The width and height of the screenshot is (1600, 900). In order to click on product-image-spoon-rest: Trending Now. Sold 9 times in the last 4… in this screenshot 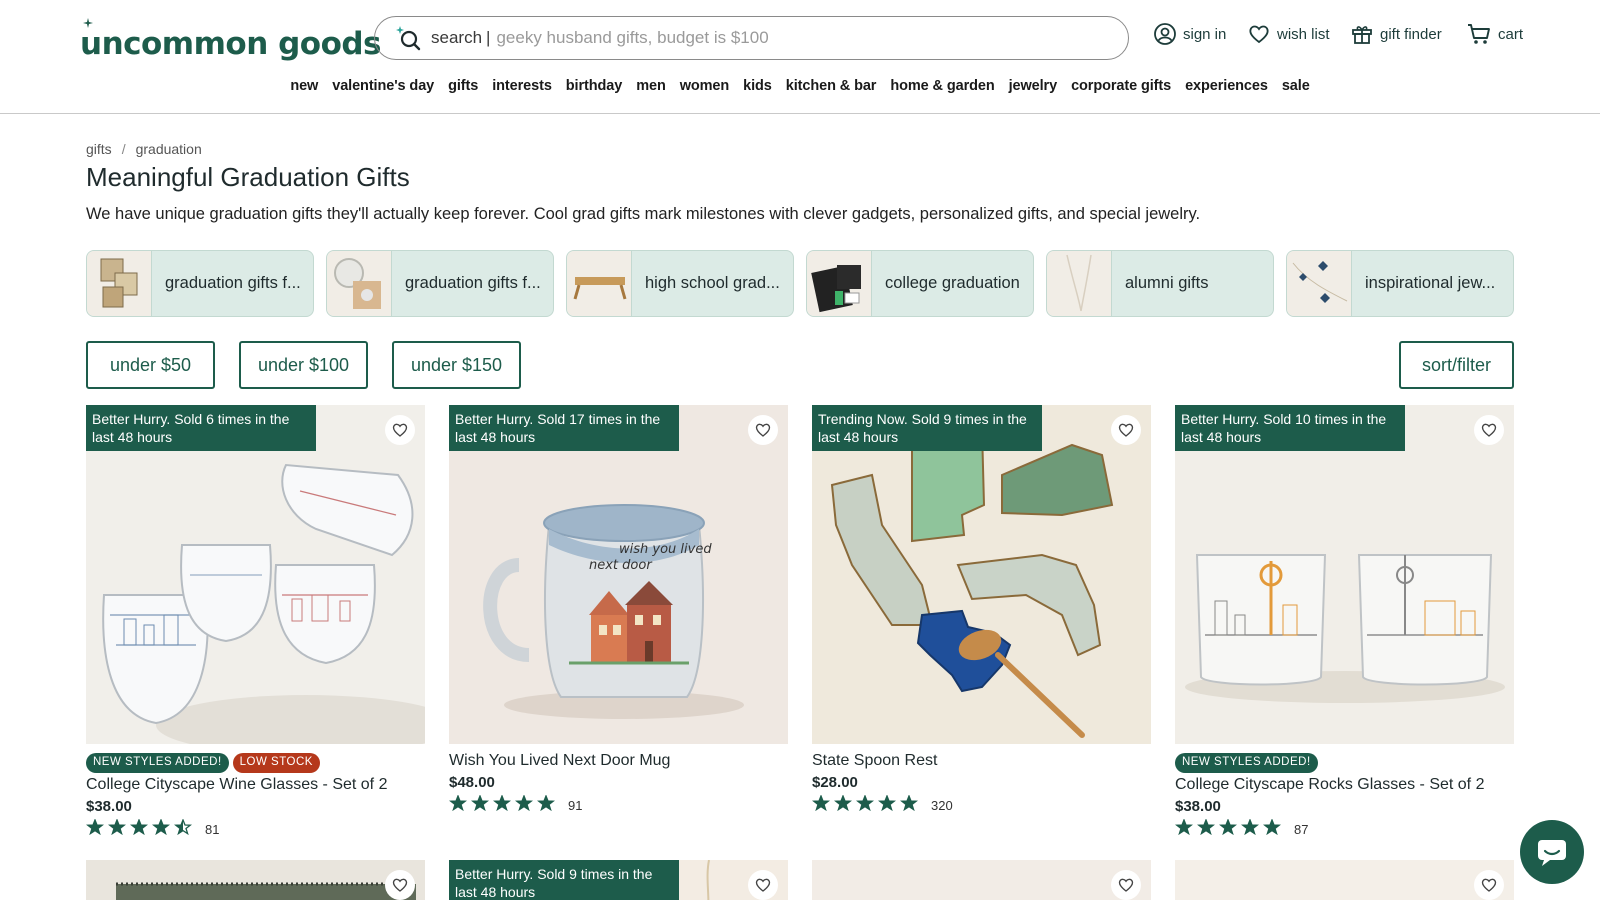, I will do `click(981, 574)`.